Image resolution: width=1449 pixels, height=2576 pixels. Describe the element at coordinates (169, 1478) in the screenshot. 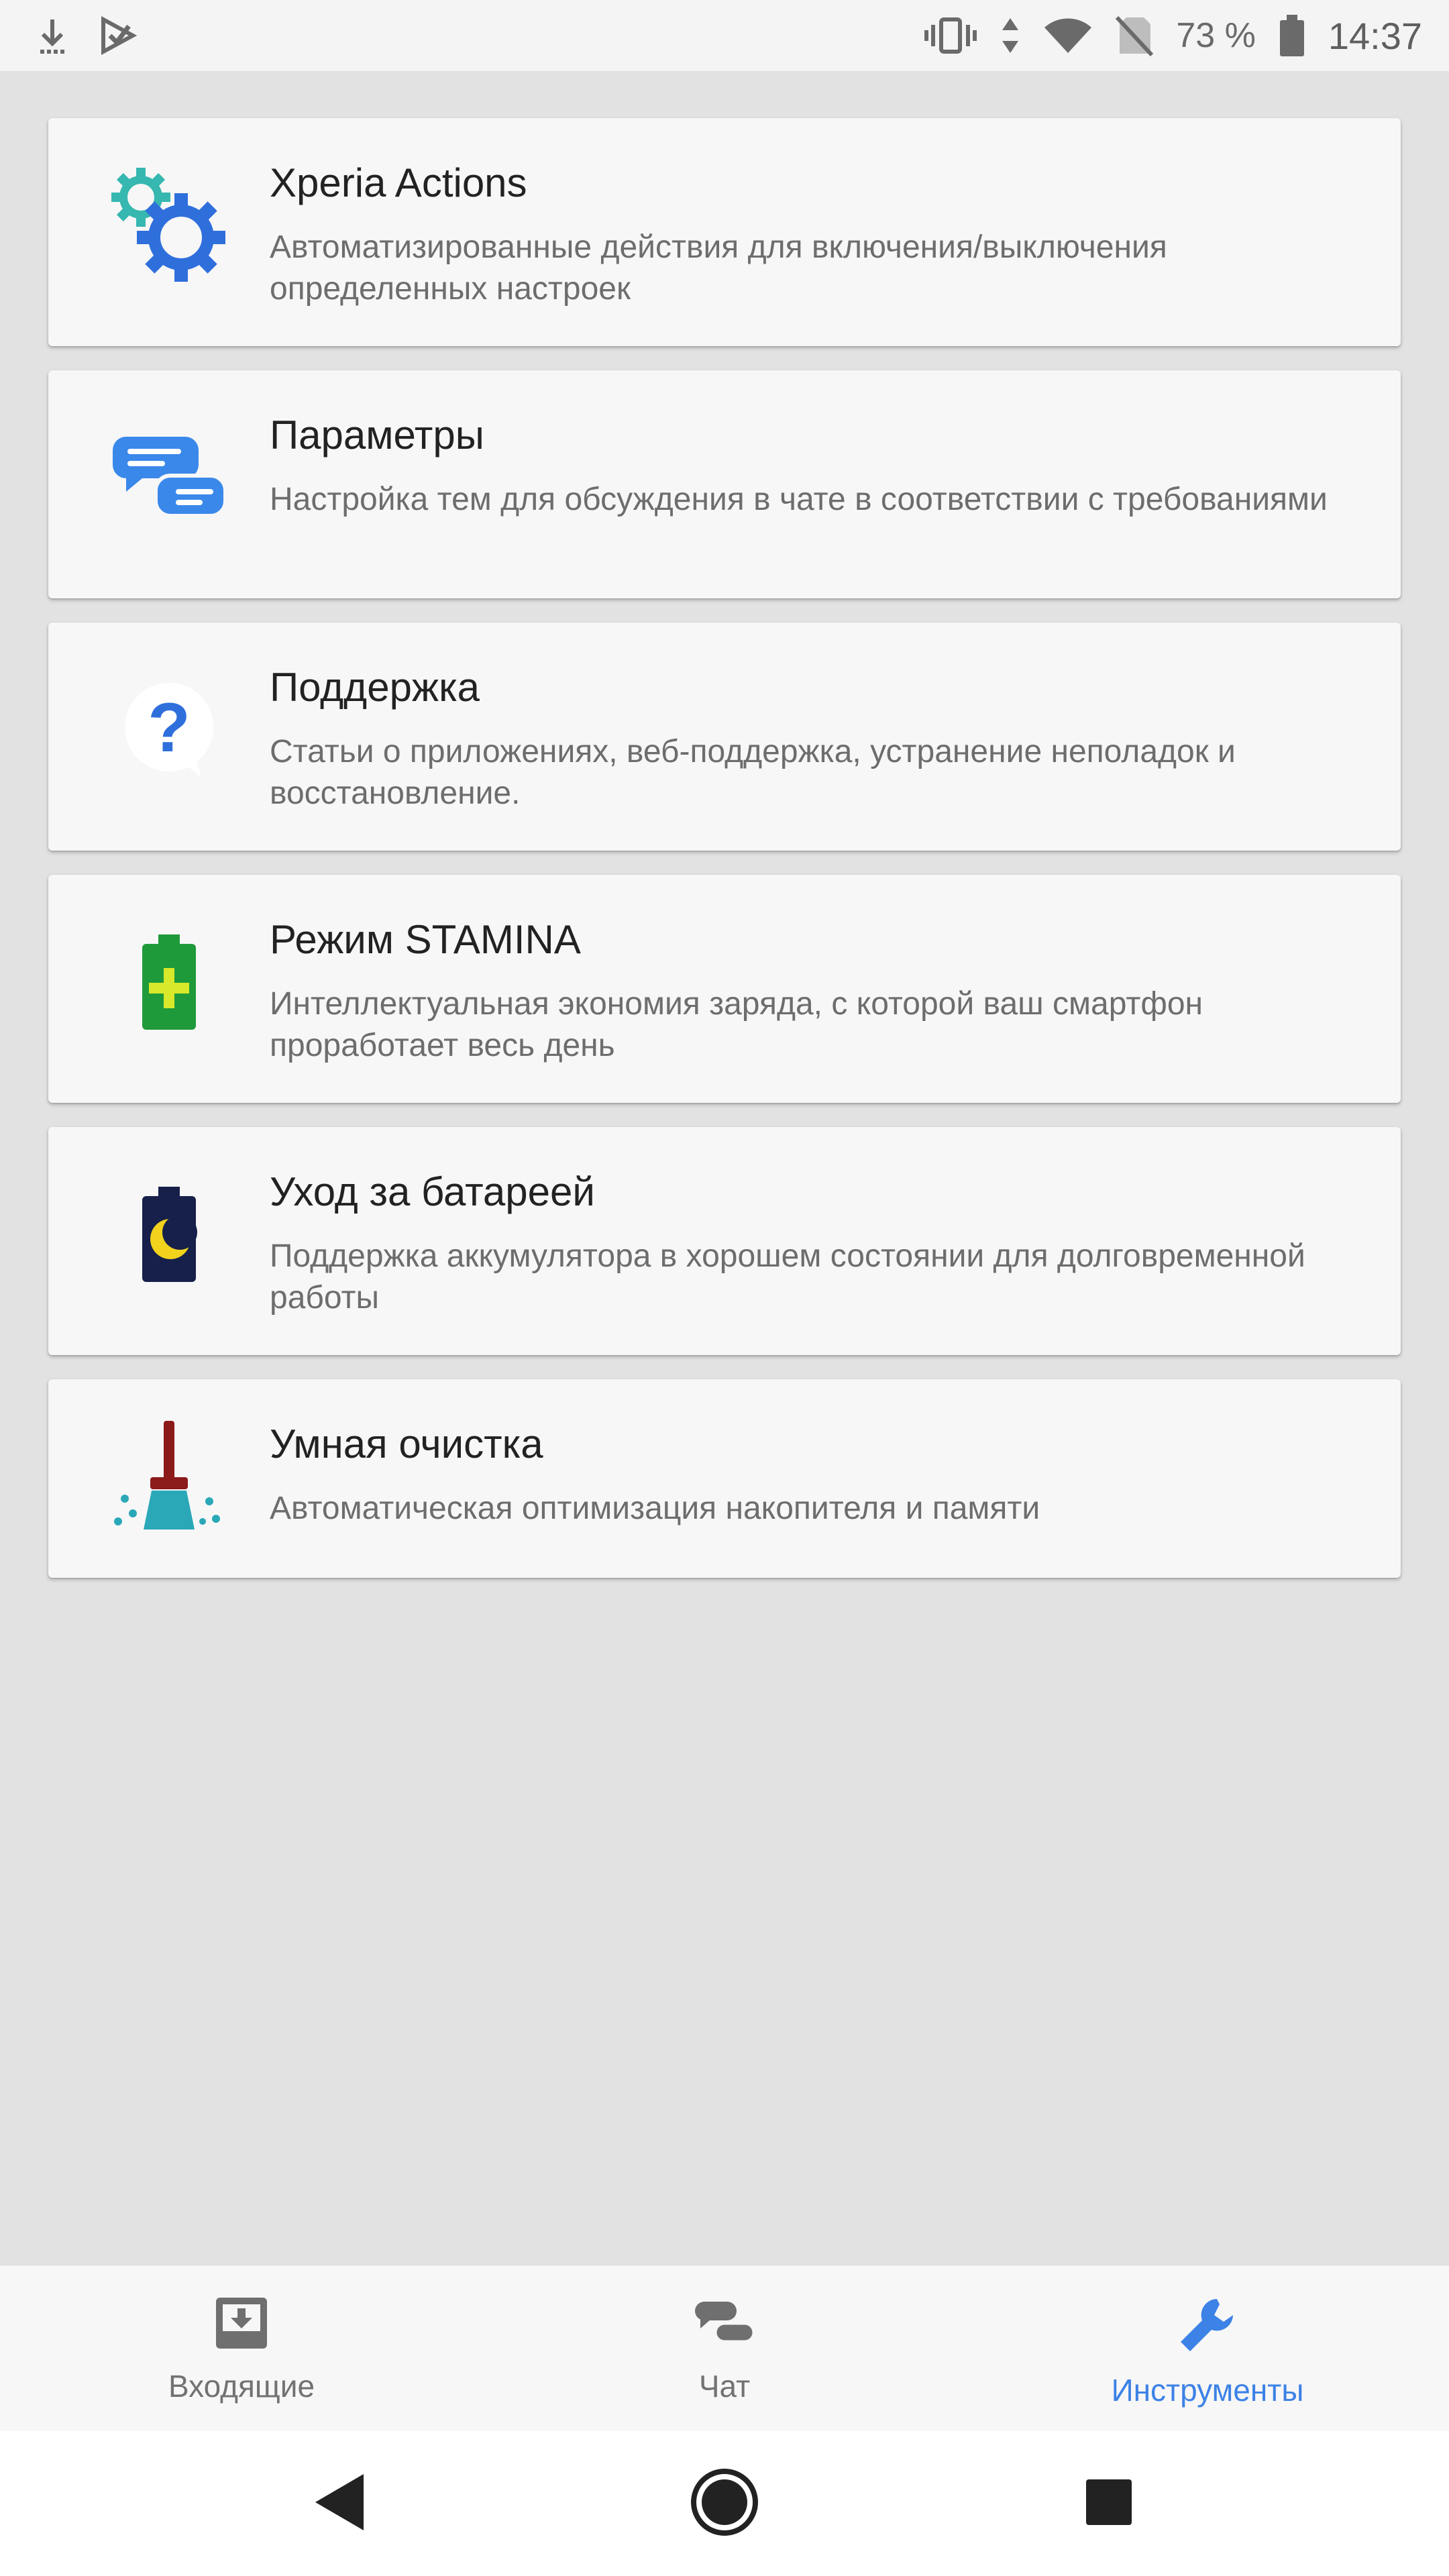

I see `broom-icon` at that location.